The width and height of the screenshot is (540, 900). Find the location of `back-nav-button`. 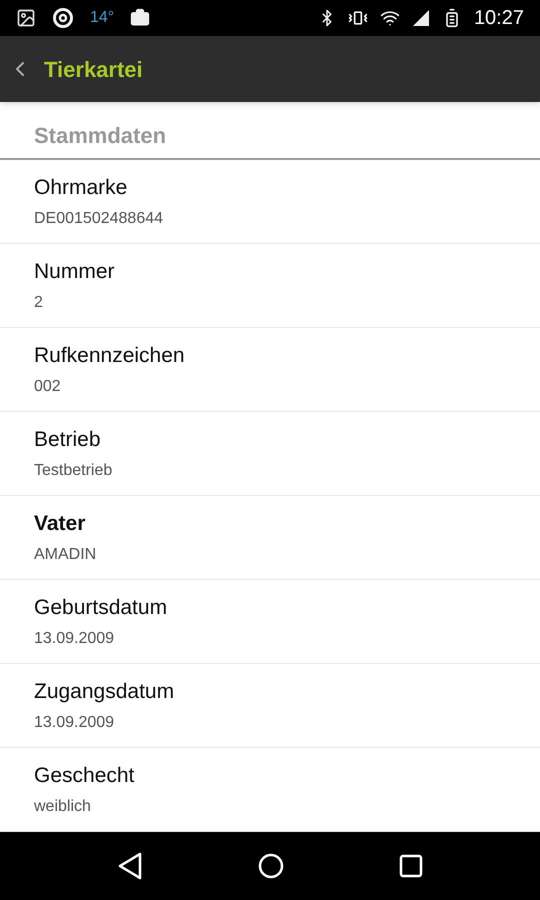

back-nav-button is located at coordinates (130, 866).